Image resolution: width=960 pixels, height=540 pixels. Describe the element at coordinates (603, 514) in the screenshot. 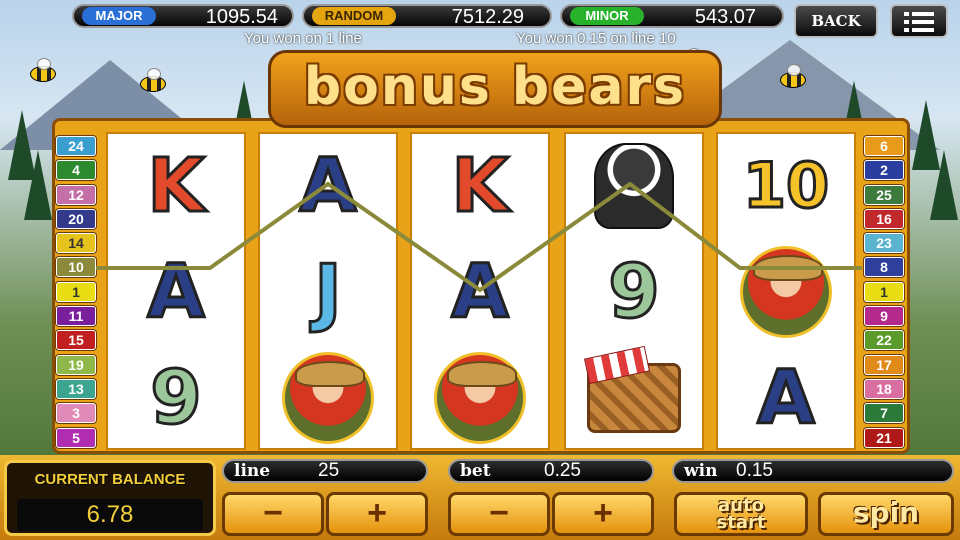

I see `bet-plus-button: +` at that location.